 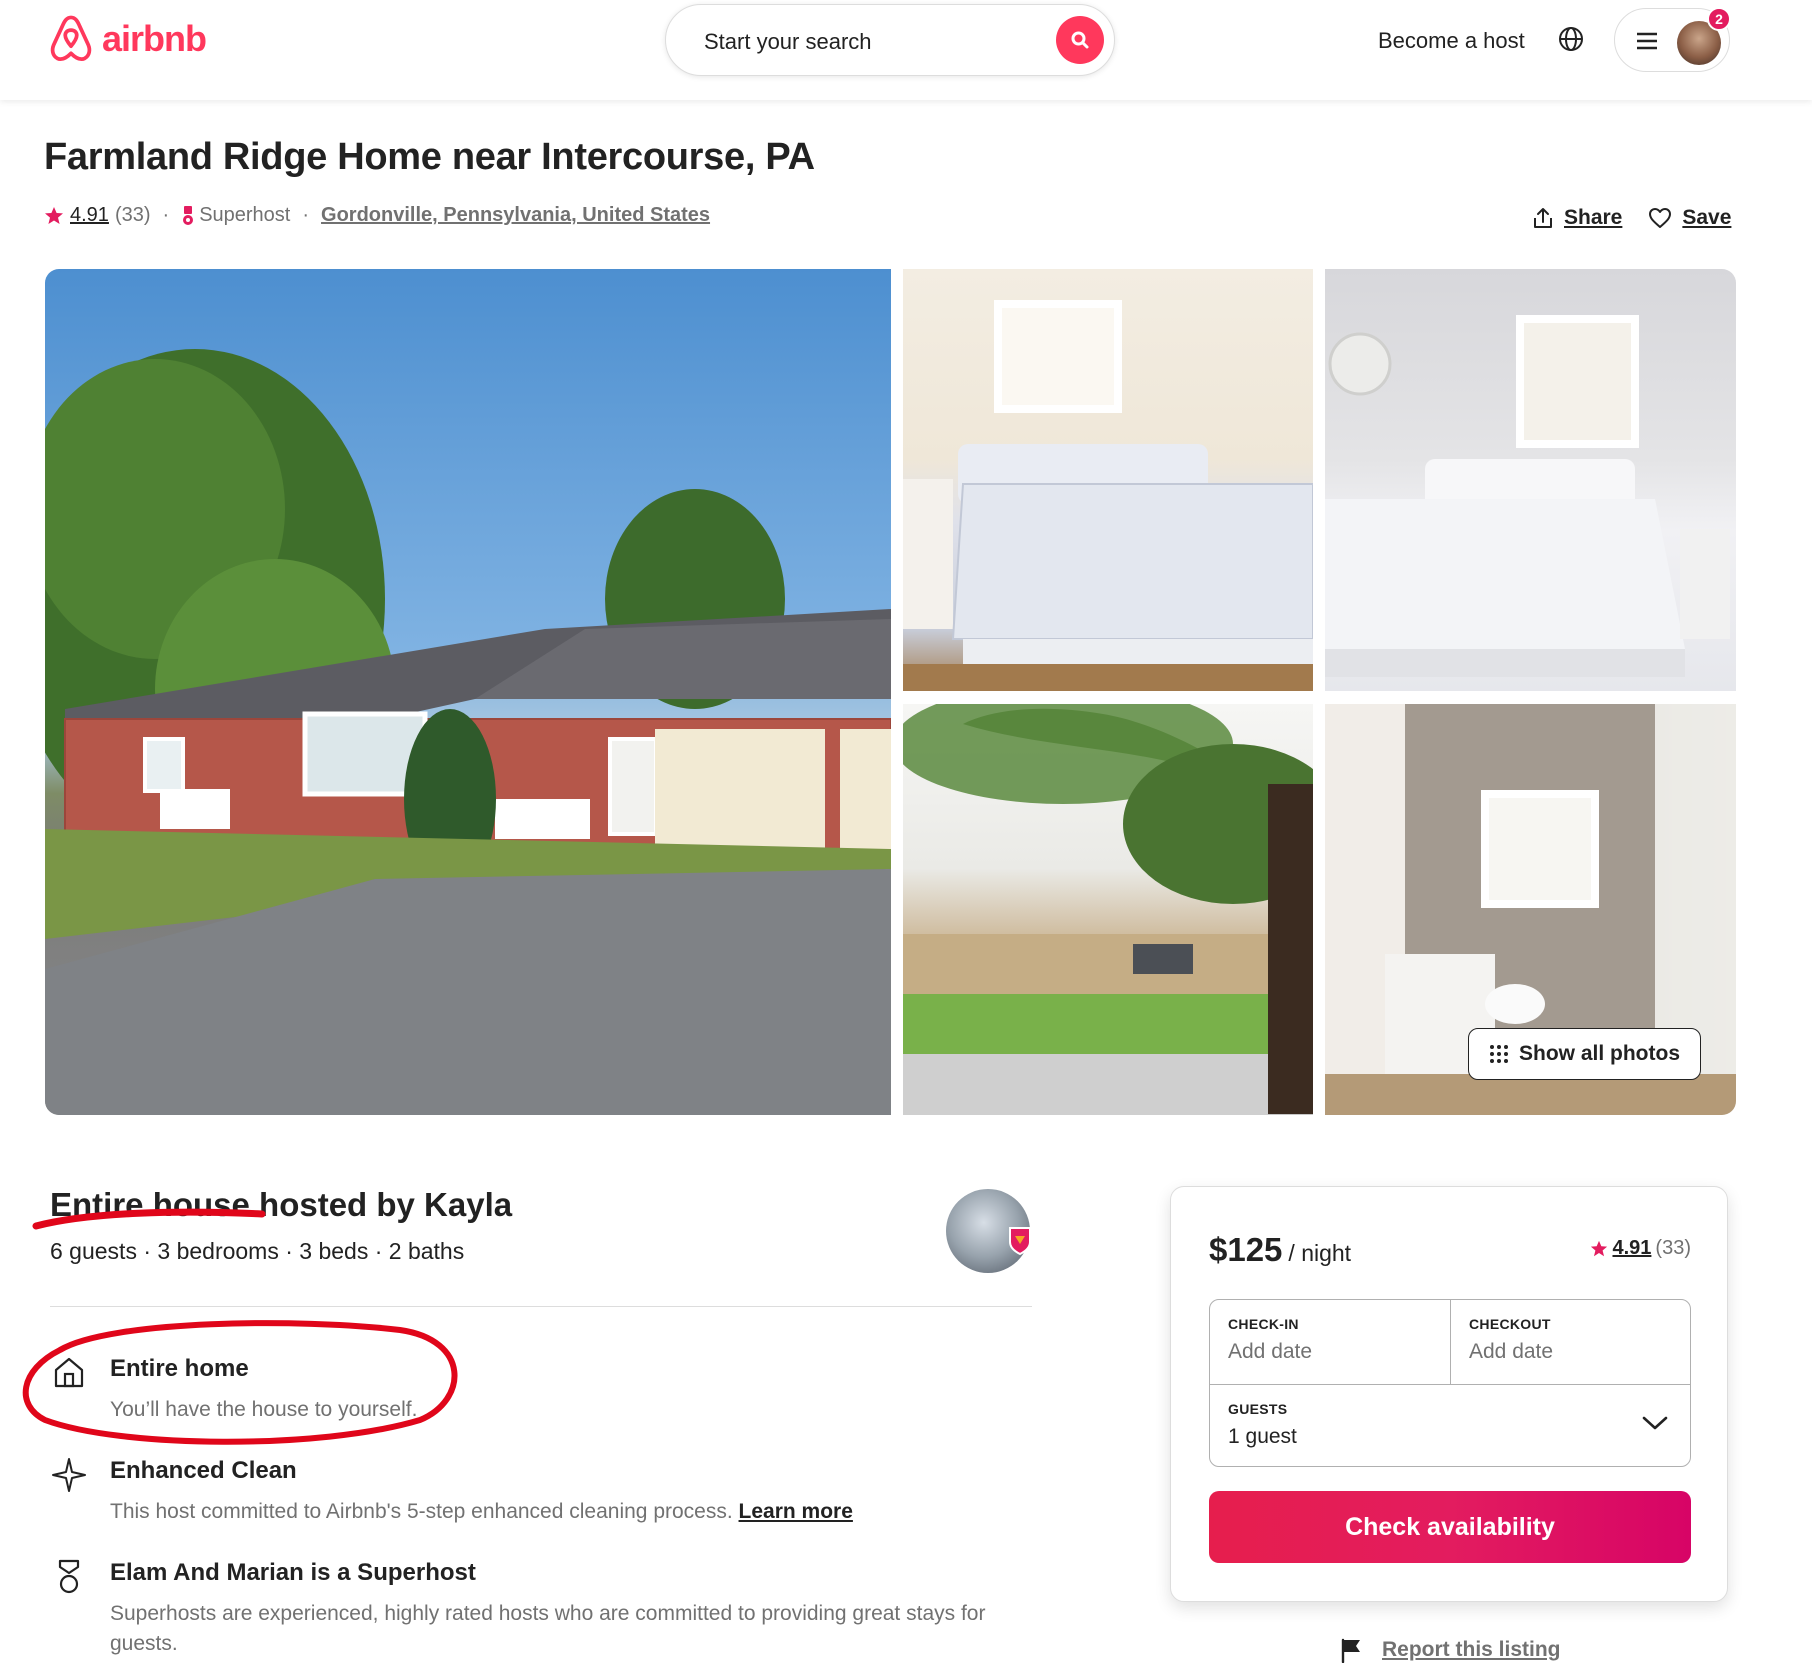 What do you see at coordinates (1571, 39) in the screenshot?
I see `globe-icon` at bounding box center [1571, 39].